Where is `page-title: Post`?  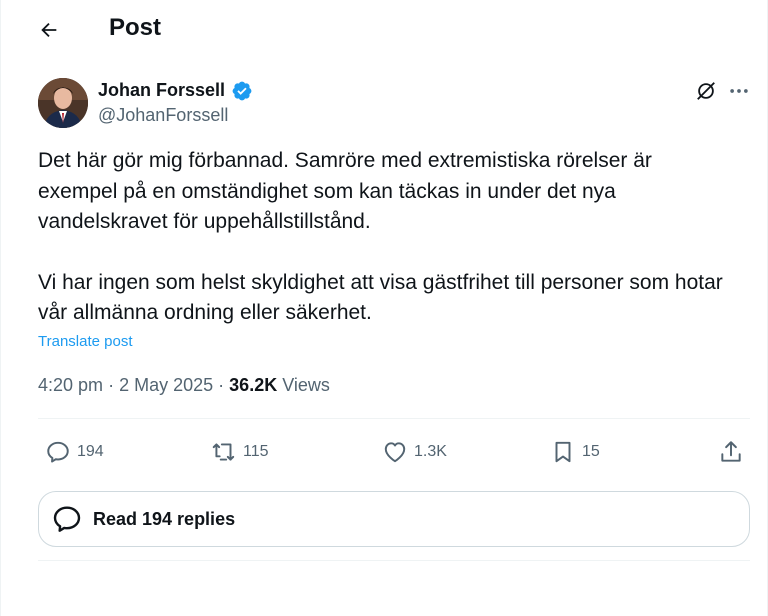 page-title: Post is located at coordinates (135, 27).